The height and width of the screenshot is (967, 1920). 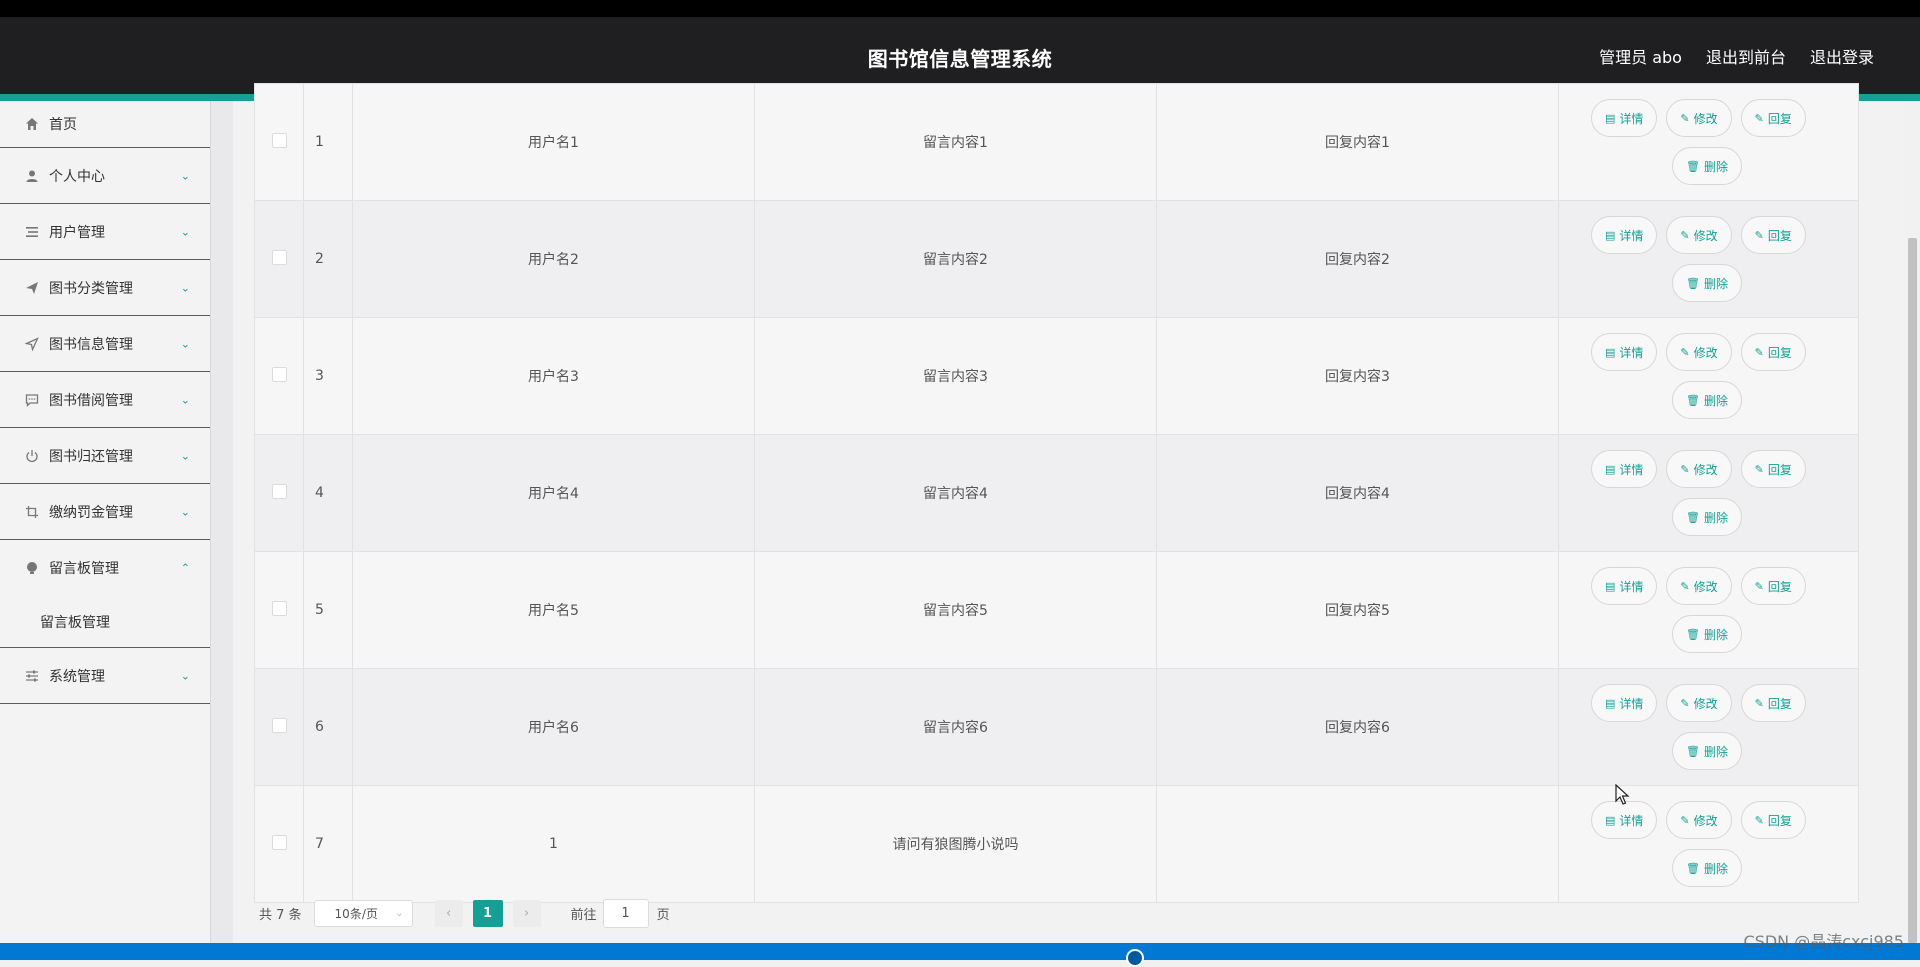 I want to click on reply-cell: 回复内容6, so click(x=1357, y=727).